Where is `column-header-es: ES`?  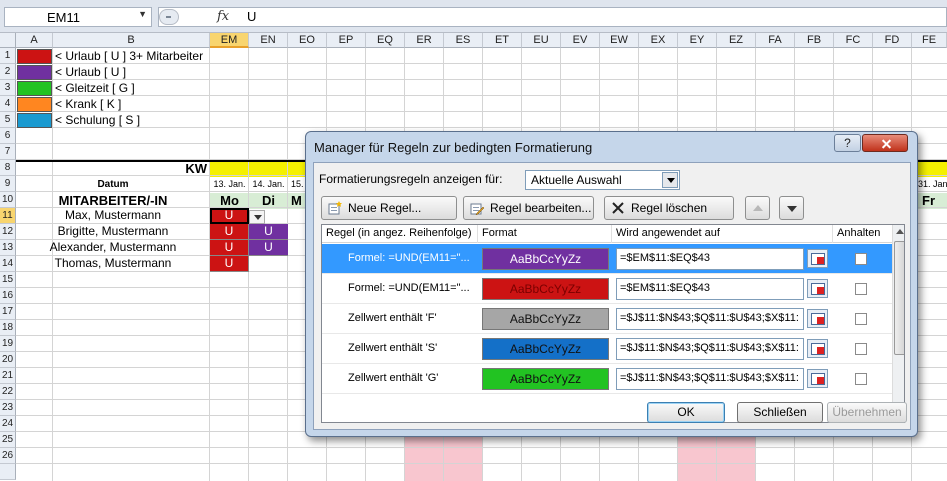
column-header-es: ES is located at coordinates (463, 40).